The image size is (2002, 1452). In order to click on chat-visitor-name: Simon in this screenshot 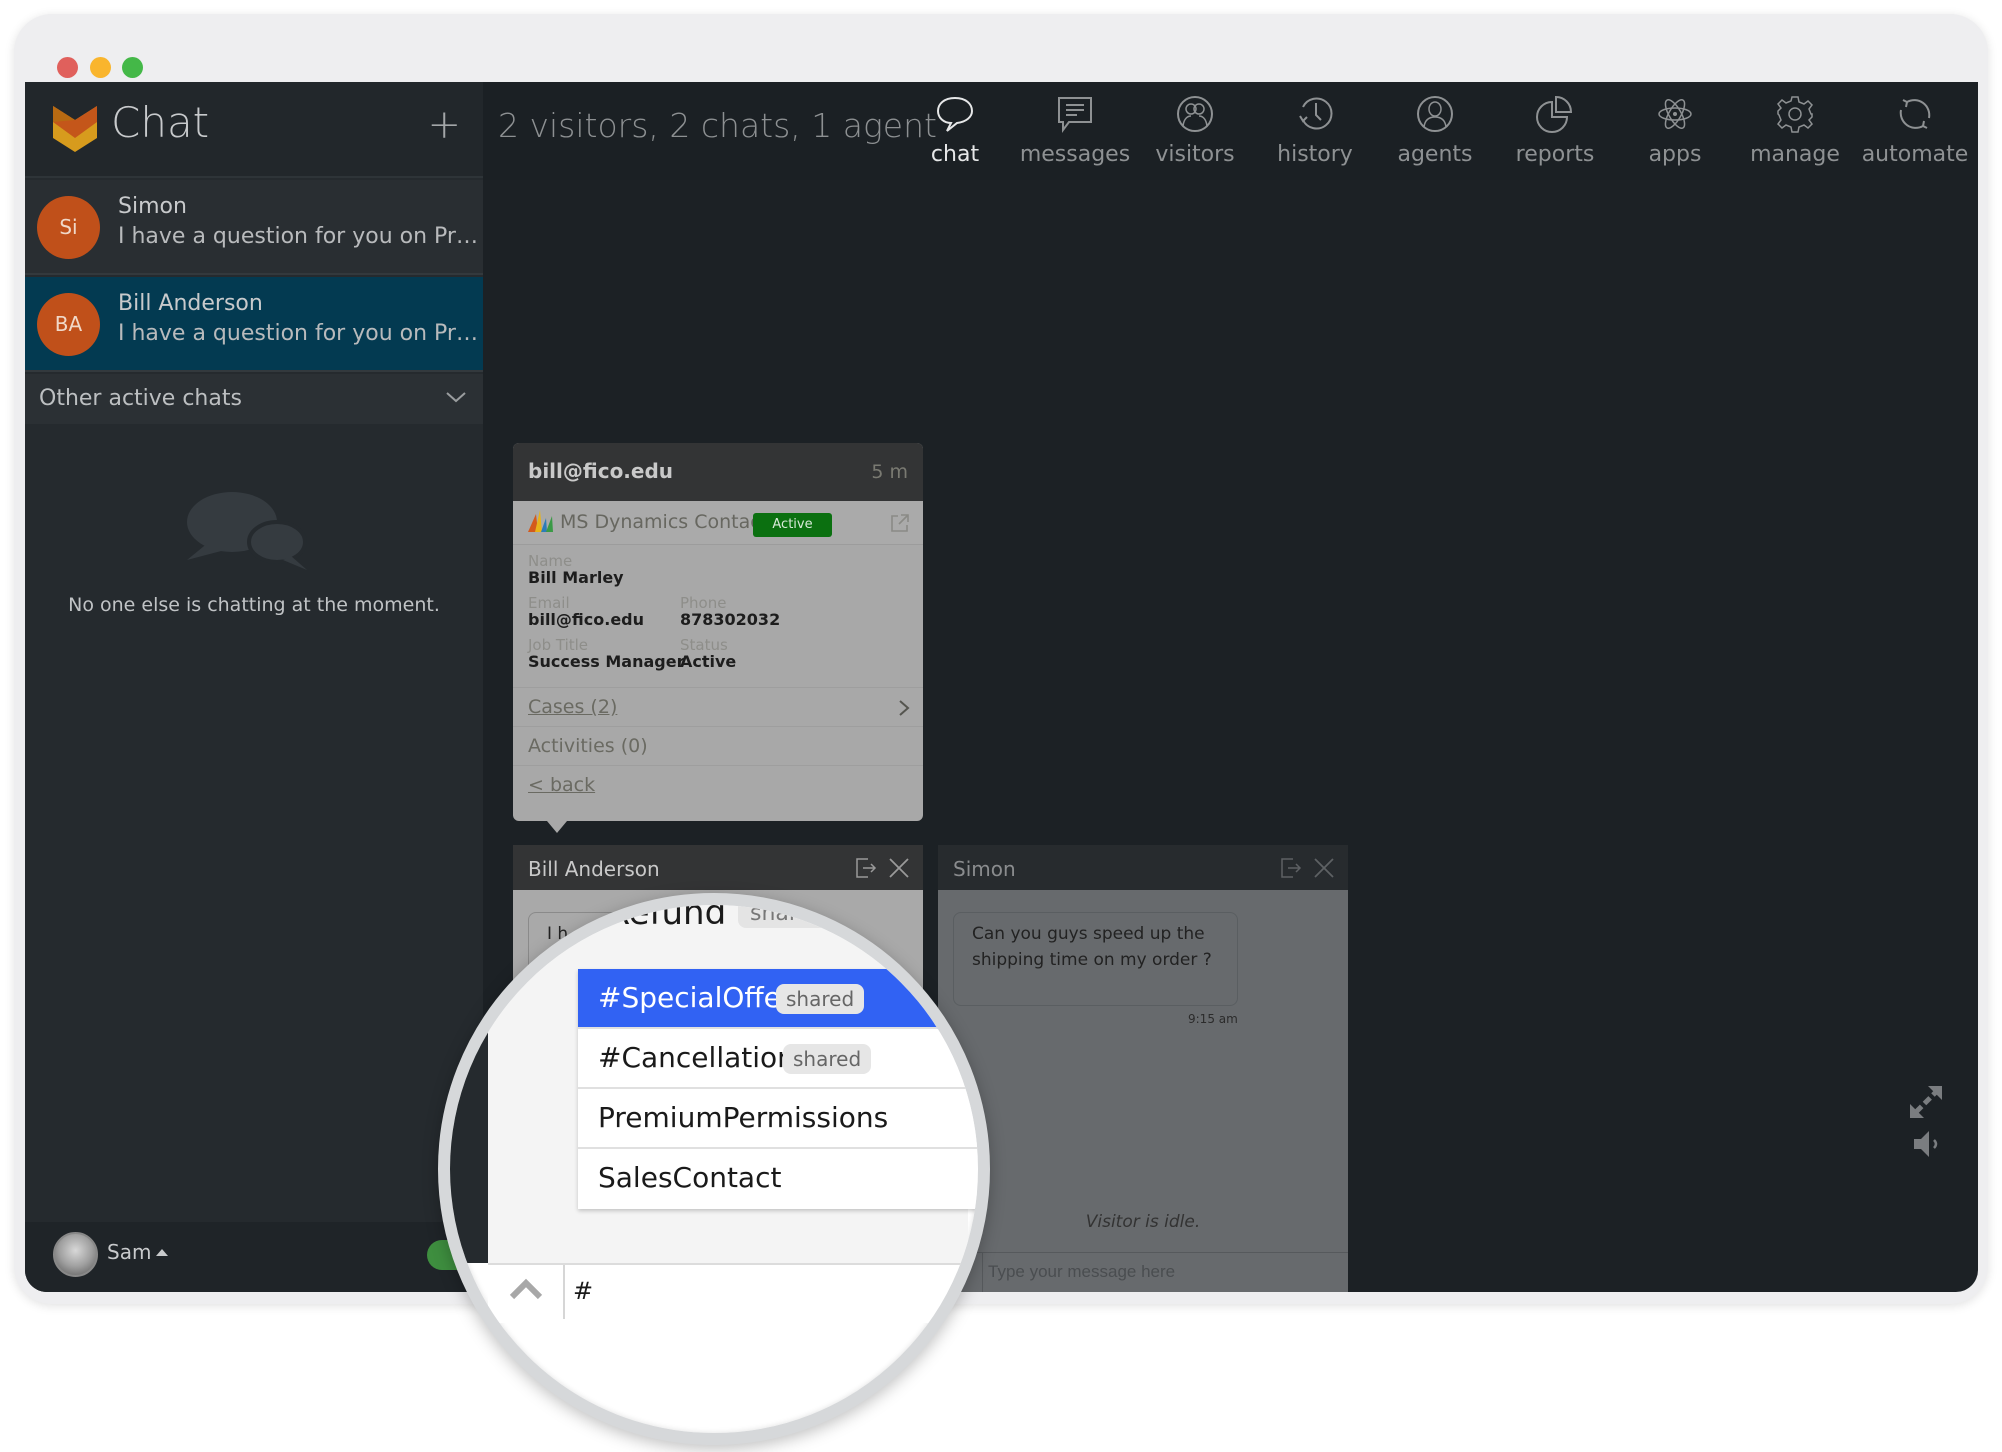, I will do `click(152, 206)`.